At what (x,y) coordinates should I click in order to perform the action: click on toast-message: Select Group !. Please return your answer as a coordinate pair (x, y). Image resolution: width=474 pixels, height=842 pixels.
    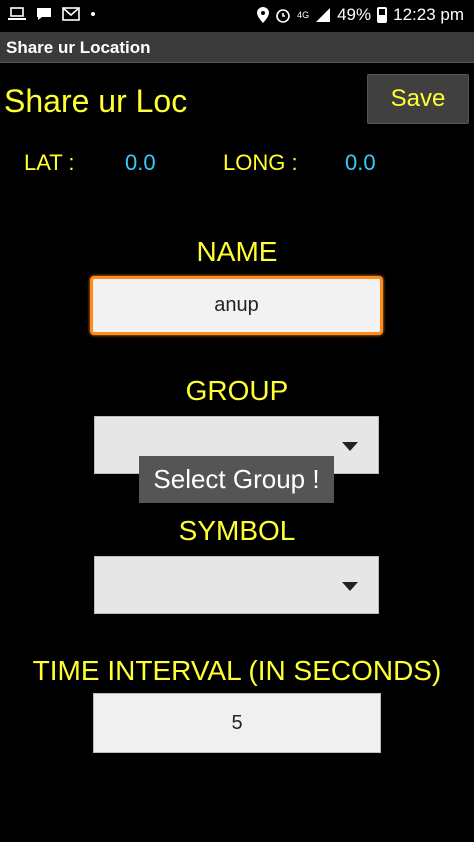
    Looking at the image, I should click on (236, 479).